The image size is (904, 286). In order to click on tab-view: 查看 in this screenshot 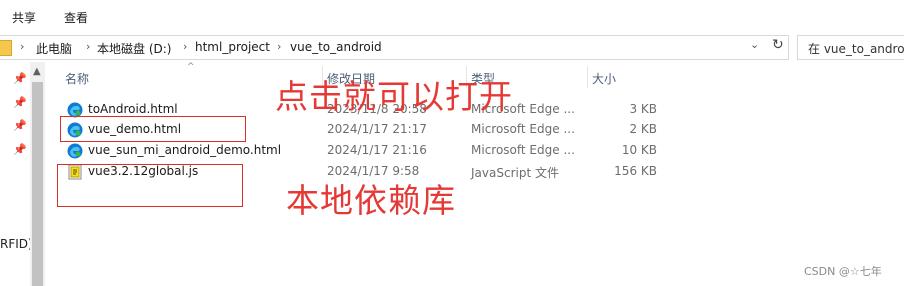, I will do `click(76, 17)`.